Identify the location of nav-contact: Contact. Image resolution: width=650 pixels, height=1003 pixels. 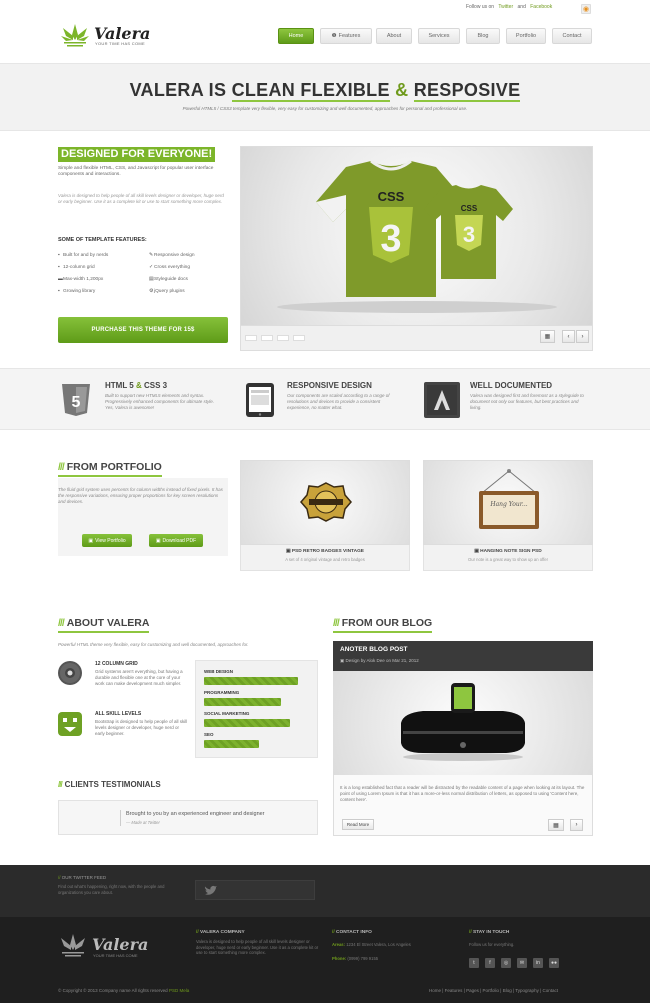
(572, 36).